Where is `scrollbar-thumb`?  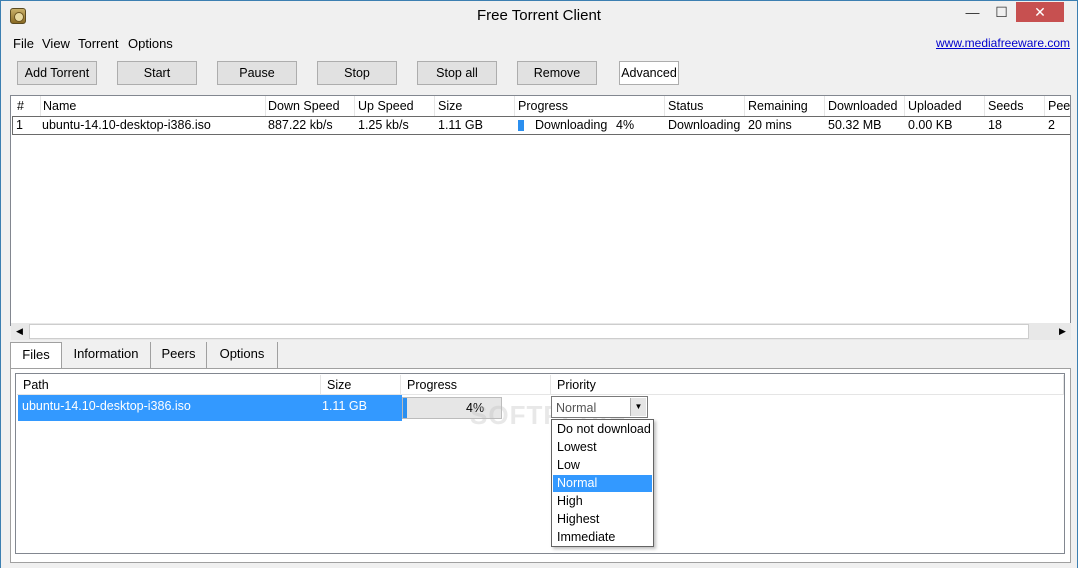
scrollbar-thumb is located at coordinates (529, 331).